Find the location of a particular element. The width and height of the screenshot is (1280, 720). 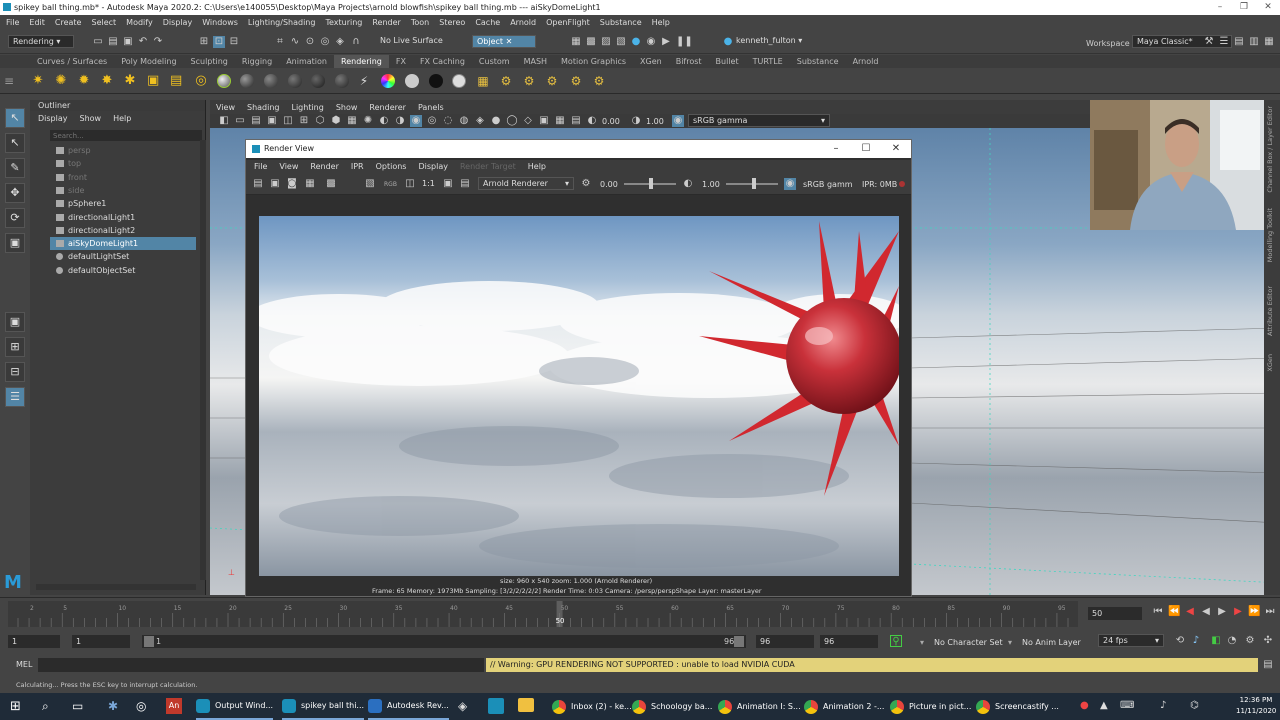

move-tool-icon: ✥ is located at coordinates (15, 193).